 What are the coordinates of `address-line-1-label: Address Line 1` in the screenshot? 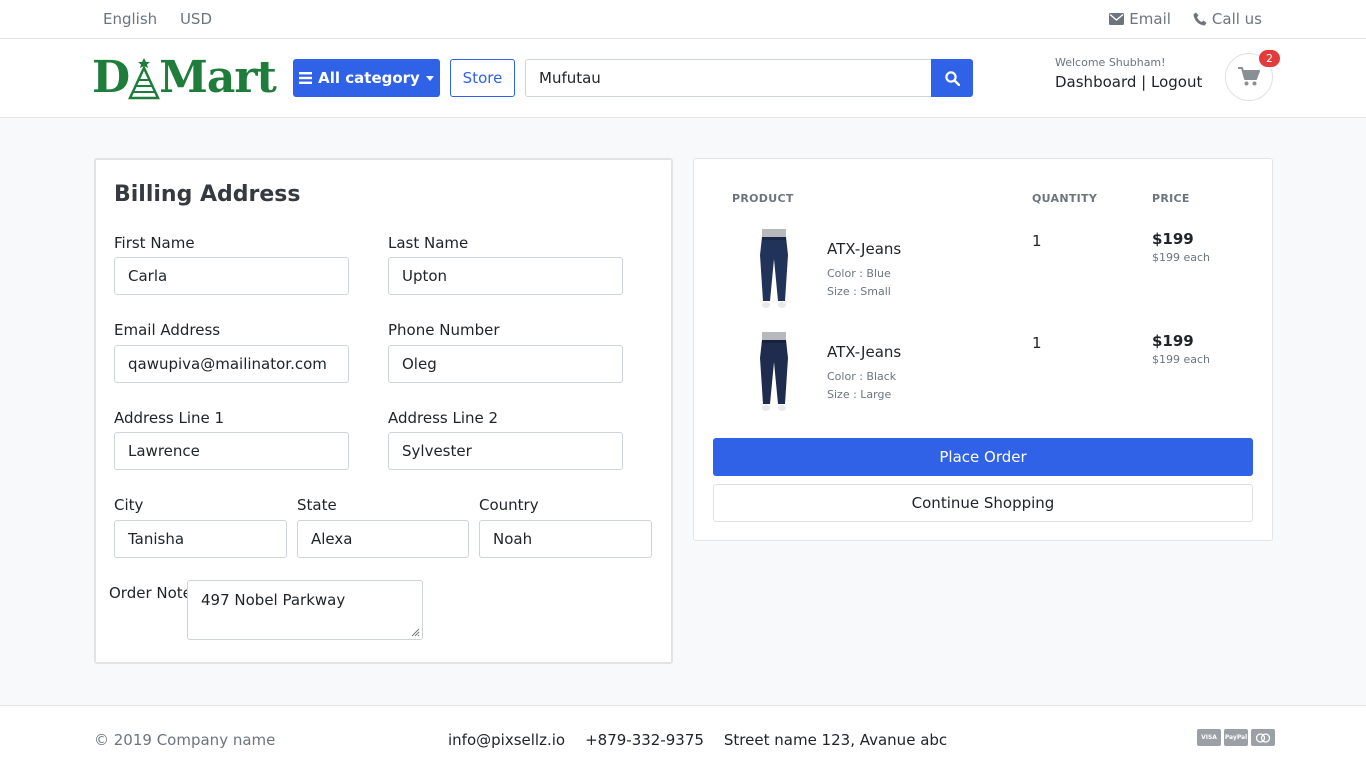 It's located at (169, 418).